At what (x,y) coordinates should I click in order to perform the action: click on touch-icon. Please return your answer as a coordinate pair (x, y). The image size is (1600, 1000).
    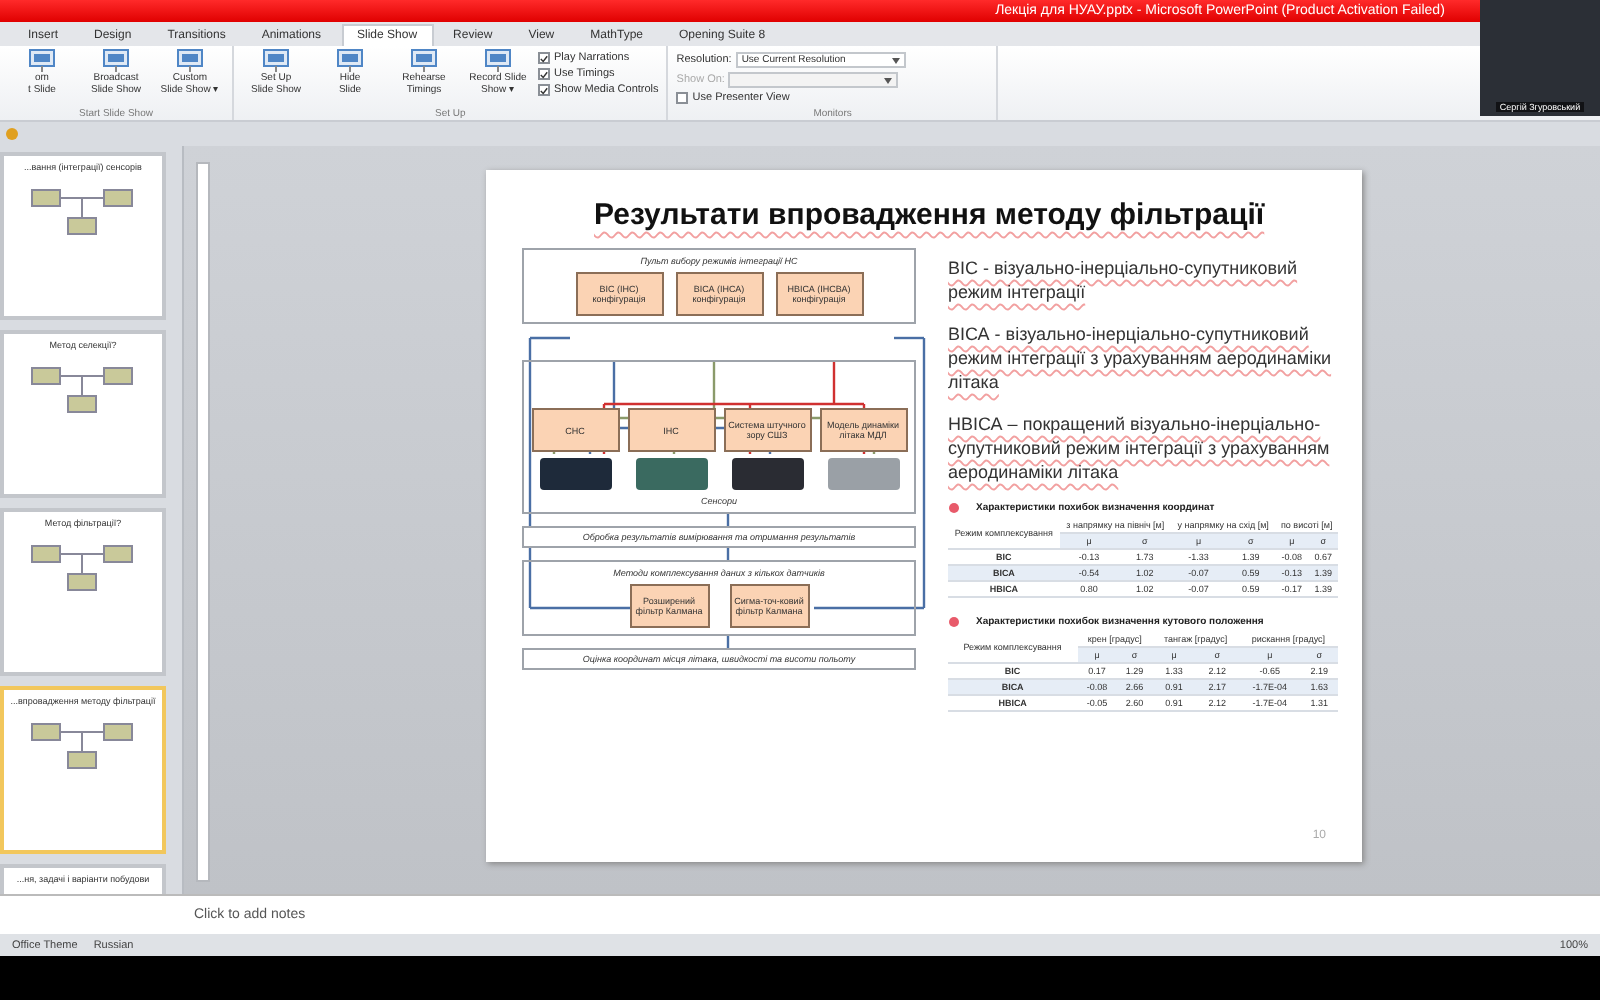
    Looking at the image, I should click on (12, 134).